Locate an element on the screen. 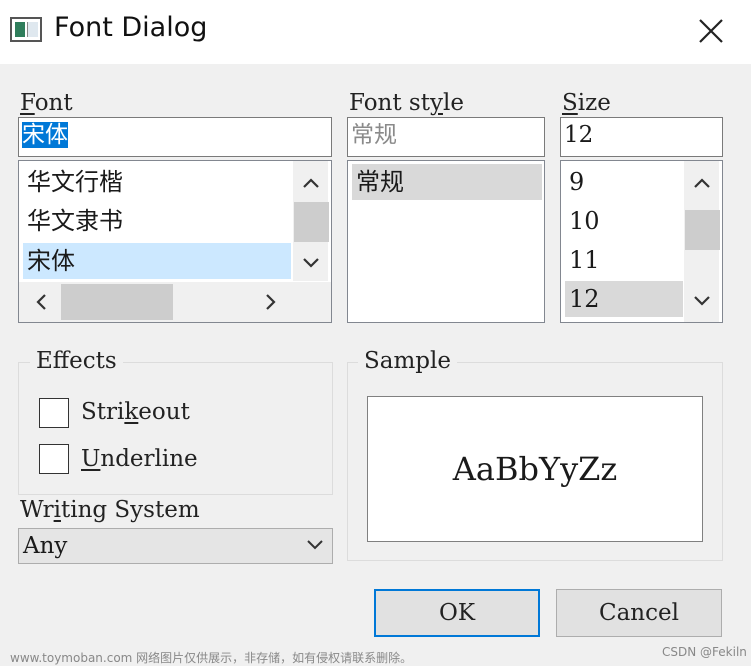 The height and width of the screenshot is (666, 751). font-input: 宋体 is located at coordinates (175, 137).